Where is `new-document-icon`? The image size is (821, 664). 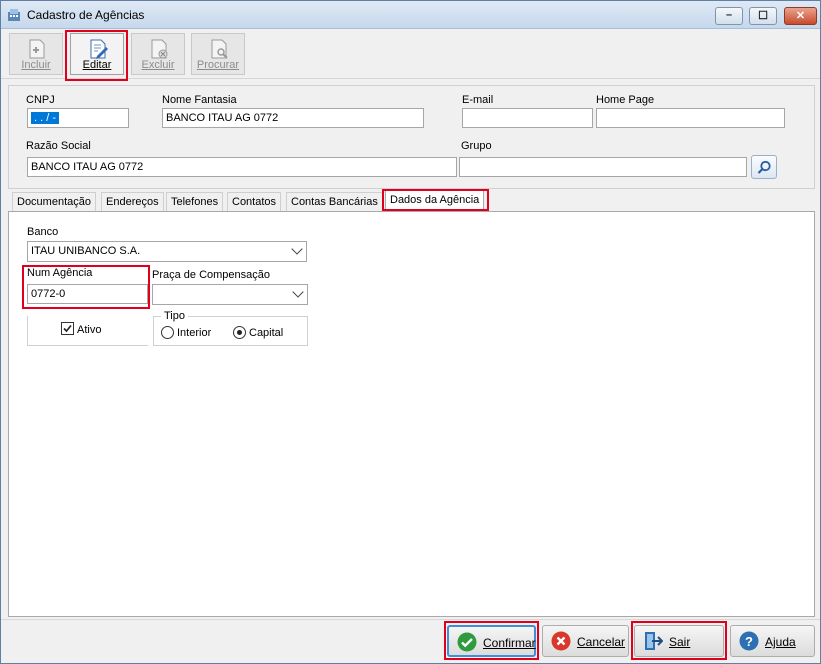
new-document-icon is located at coordinates (37, 49).